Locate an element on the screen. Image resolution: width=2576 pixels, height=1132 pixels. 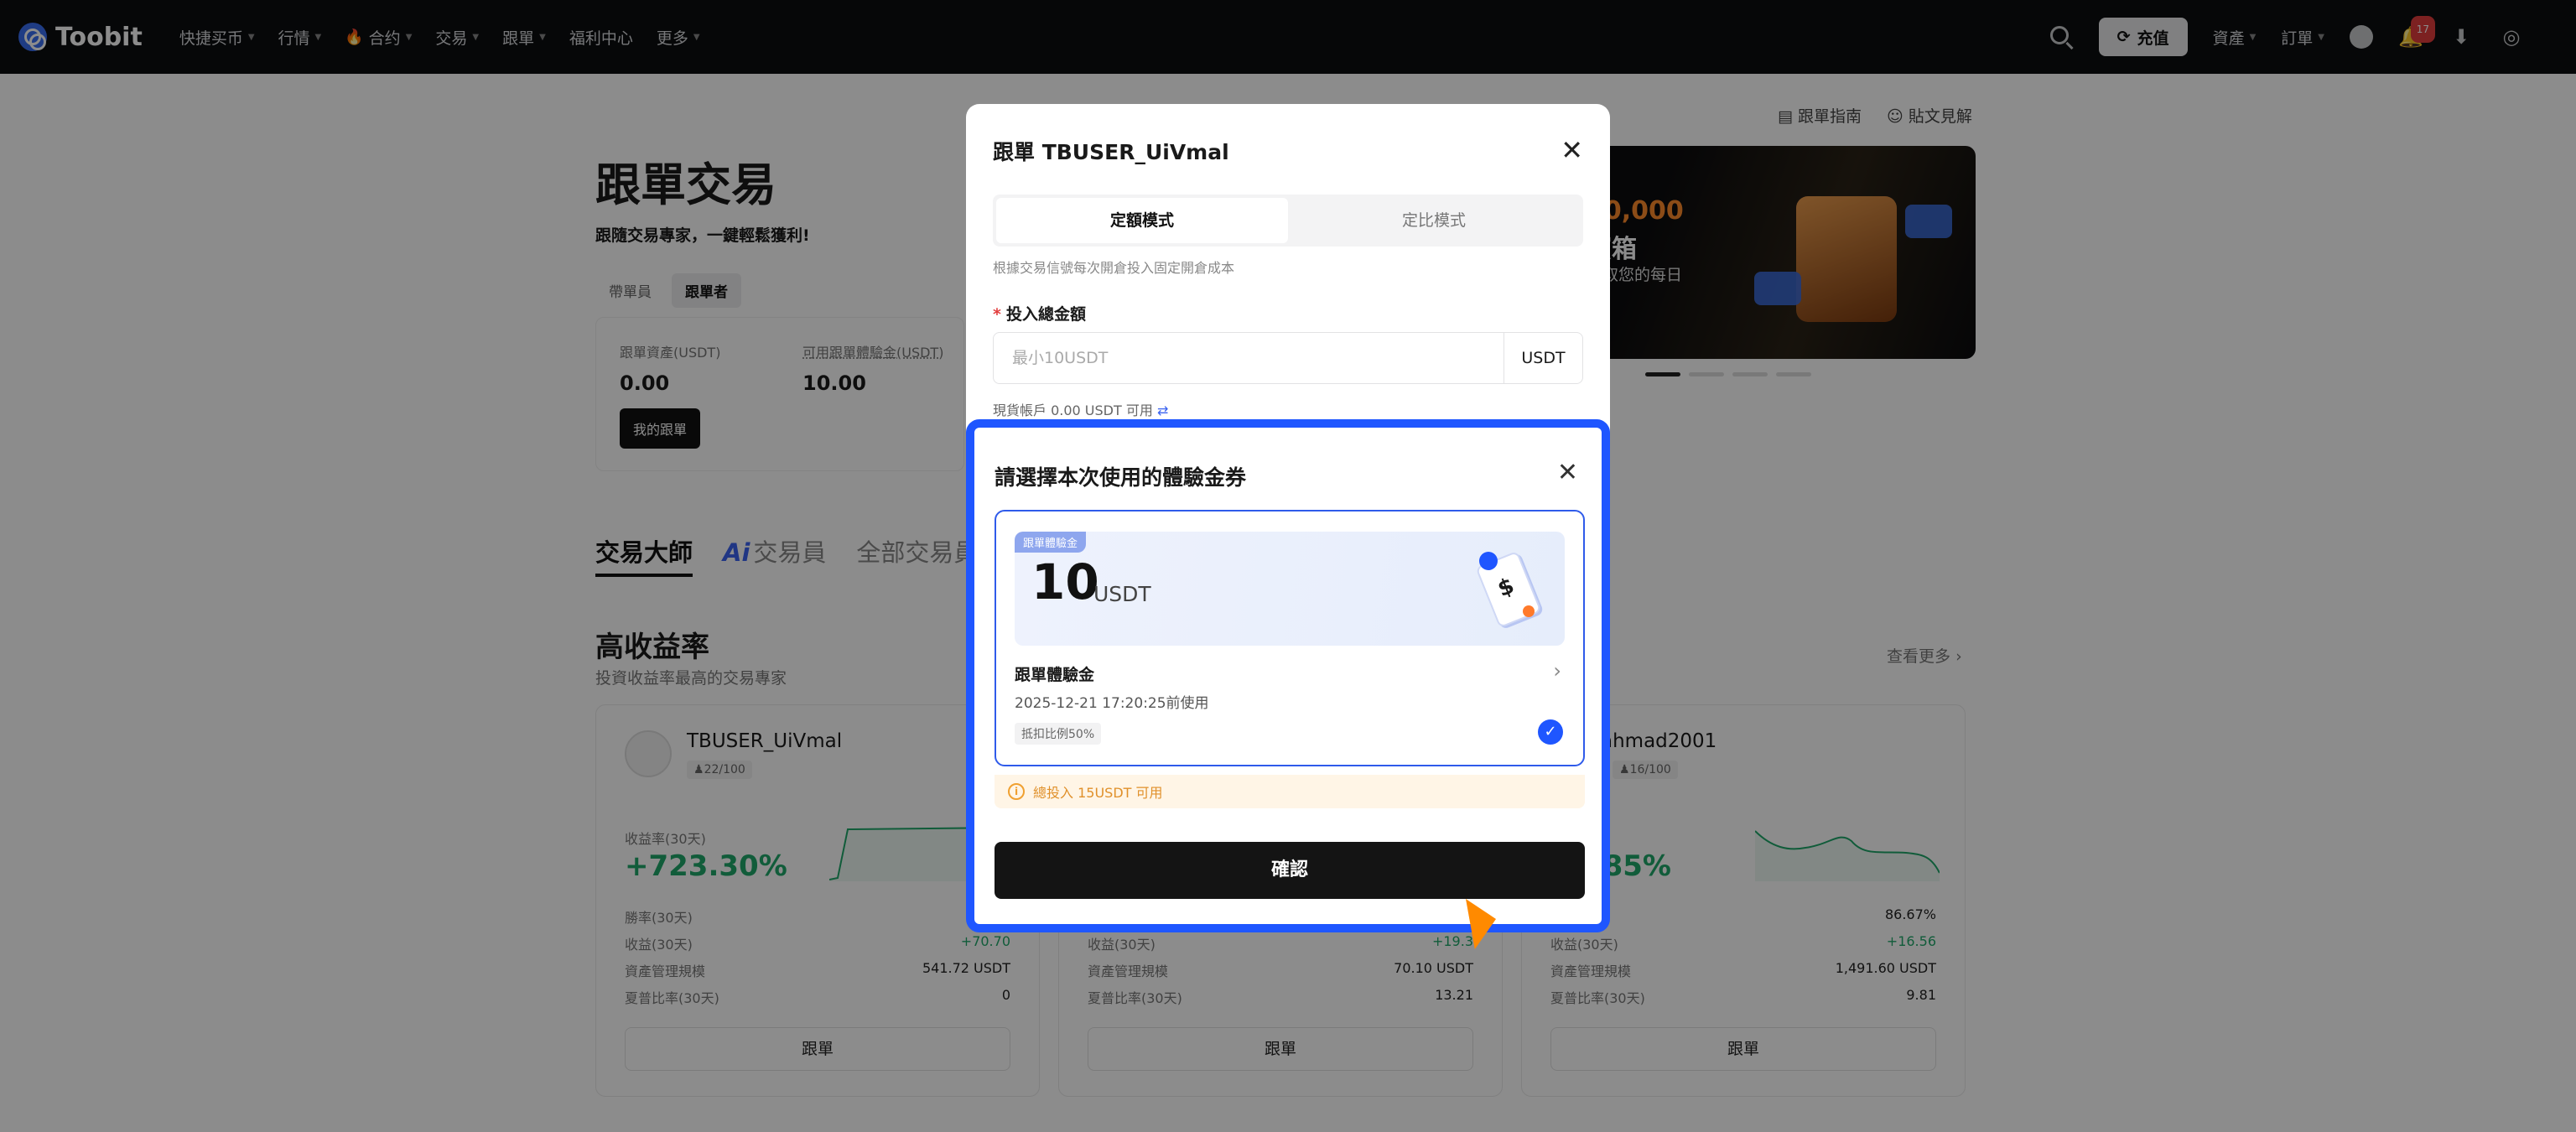
invest-unit: USDT is located at coordinates (1543, 358).